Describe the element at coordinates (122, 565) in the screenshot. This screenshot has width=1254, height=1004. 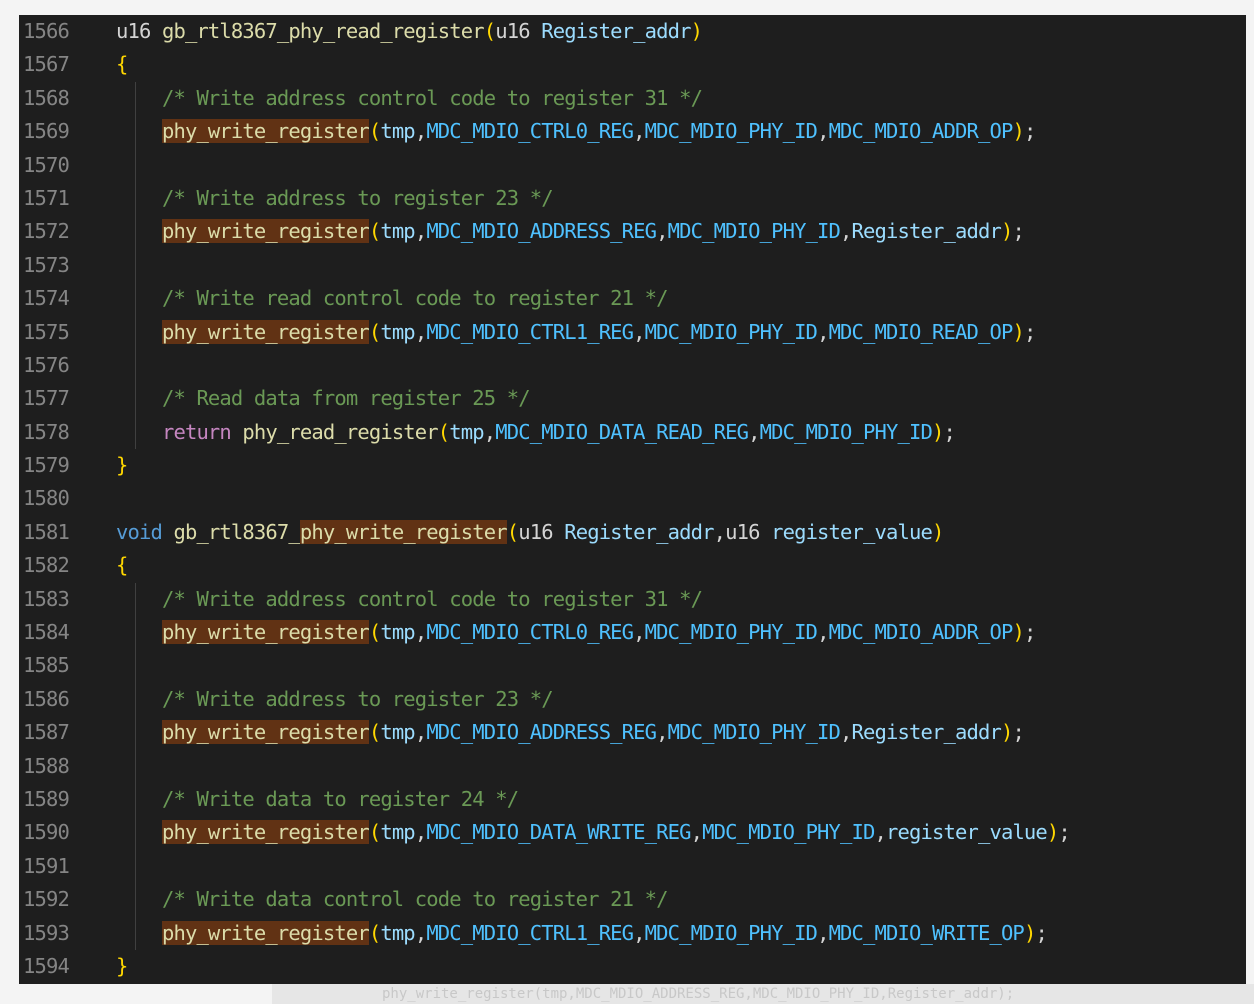
I see `code-text: {` at that location.